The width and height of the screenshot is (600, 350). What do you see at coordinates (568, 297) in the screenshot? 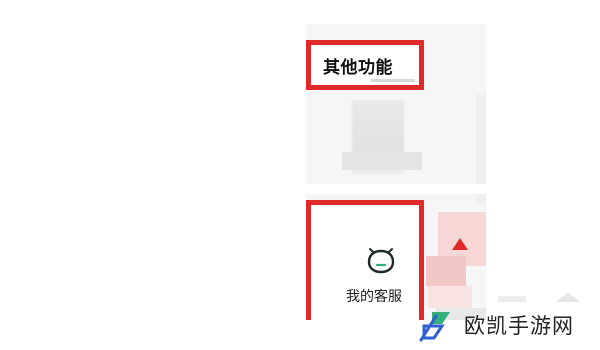
I see `ghost-arrow-icon` at bounding box center [568, 297].